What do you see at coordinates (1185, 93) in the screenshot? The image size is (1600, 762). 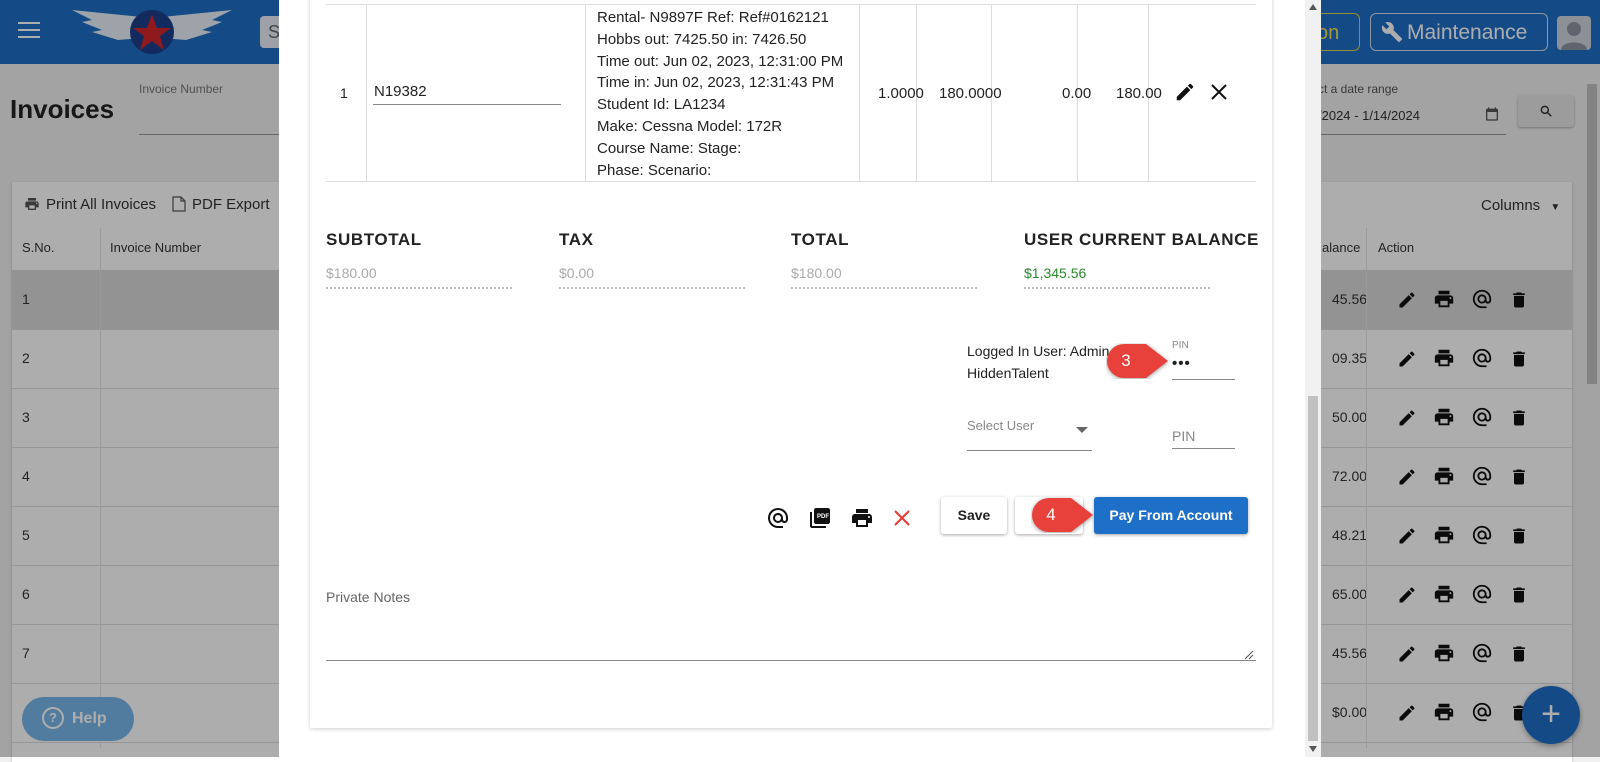 I see `edit-line-icon` at bounding box center [1185, 93].